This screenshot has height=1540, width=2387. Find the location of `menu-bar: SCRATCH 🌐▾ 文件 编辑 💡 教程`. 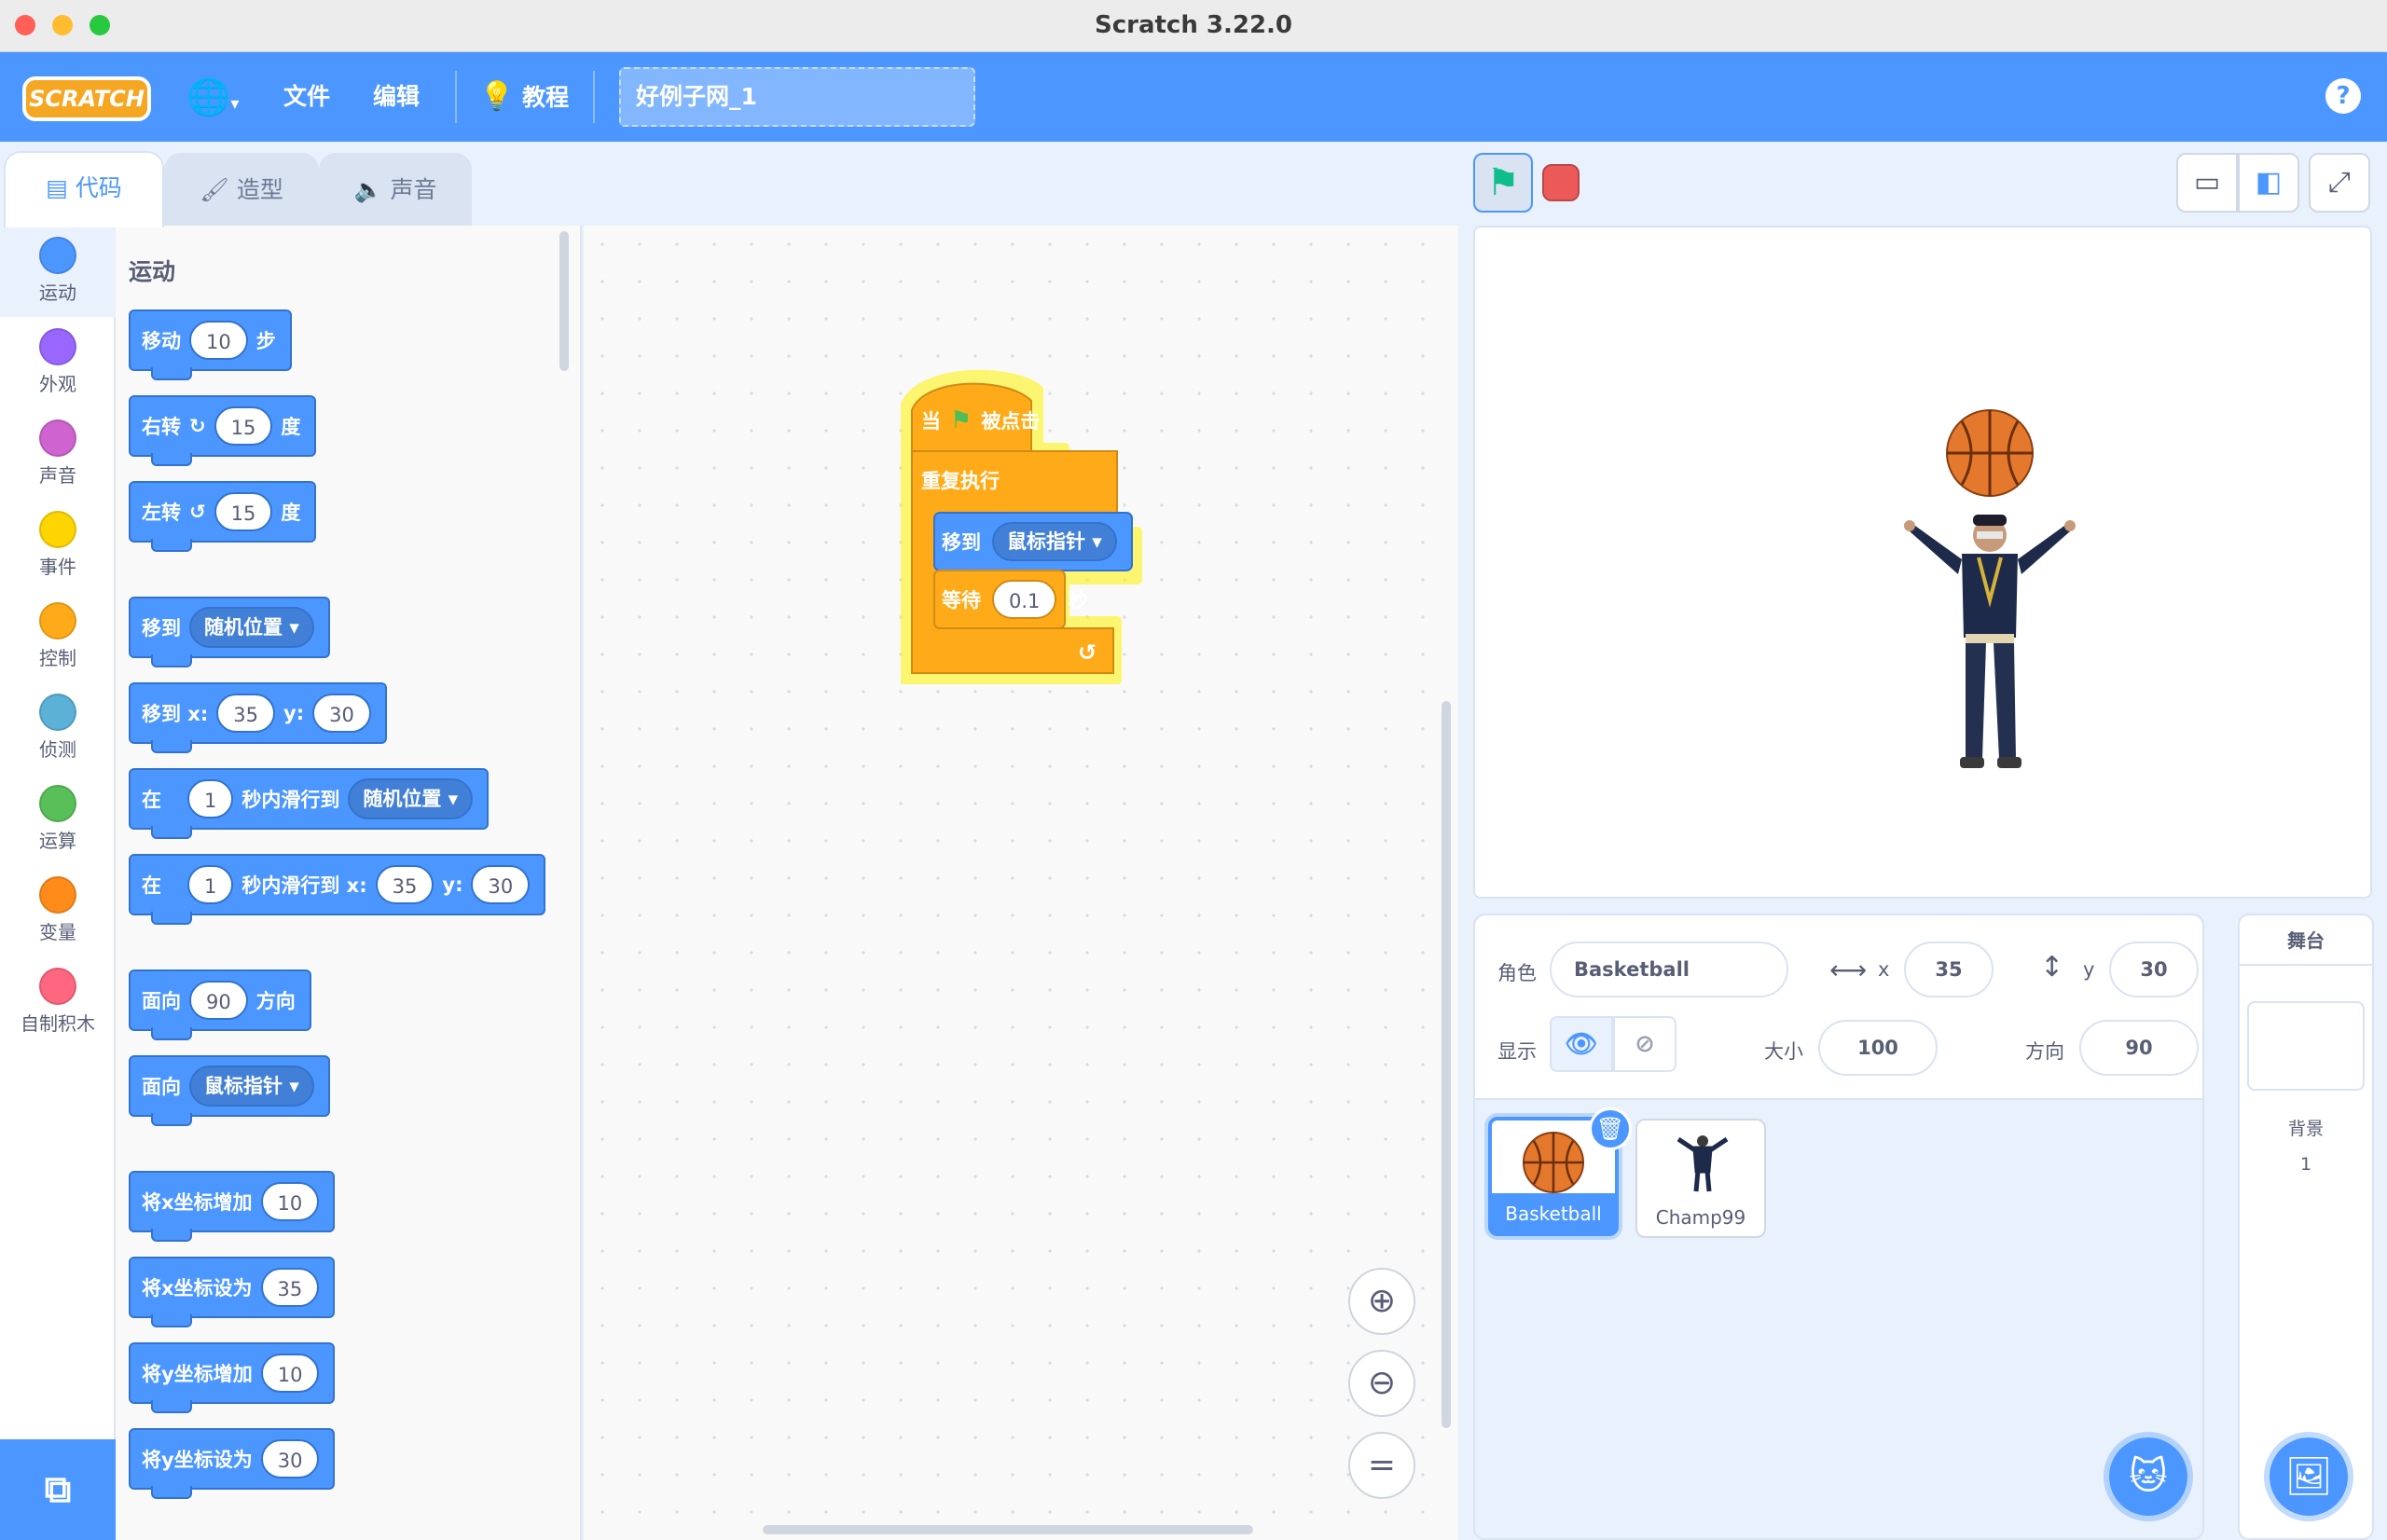

menu-bar: SCRATCH 🌐▾ 文件 编辑 💡 教程 is located at coordinates (1193, 97).